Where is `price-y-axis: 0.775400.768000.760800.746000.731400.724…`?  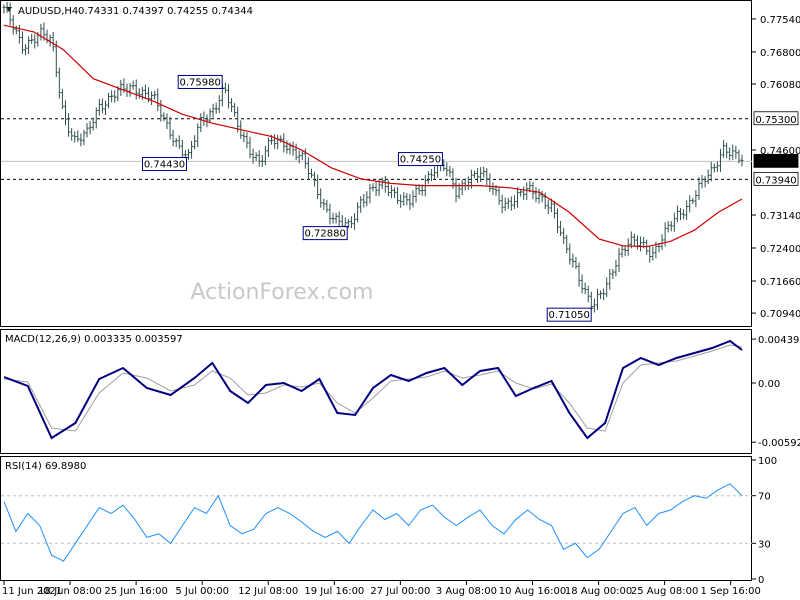 price-y-axis: 0.775400.768000.760800.746000.731400.724… is located at coordinates (776, 167).